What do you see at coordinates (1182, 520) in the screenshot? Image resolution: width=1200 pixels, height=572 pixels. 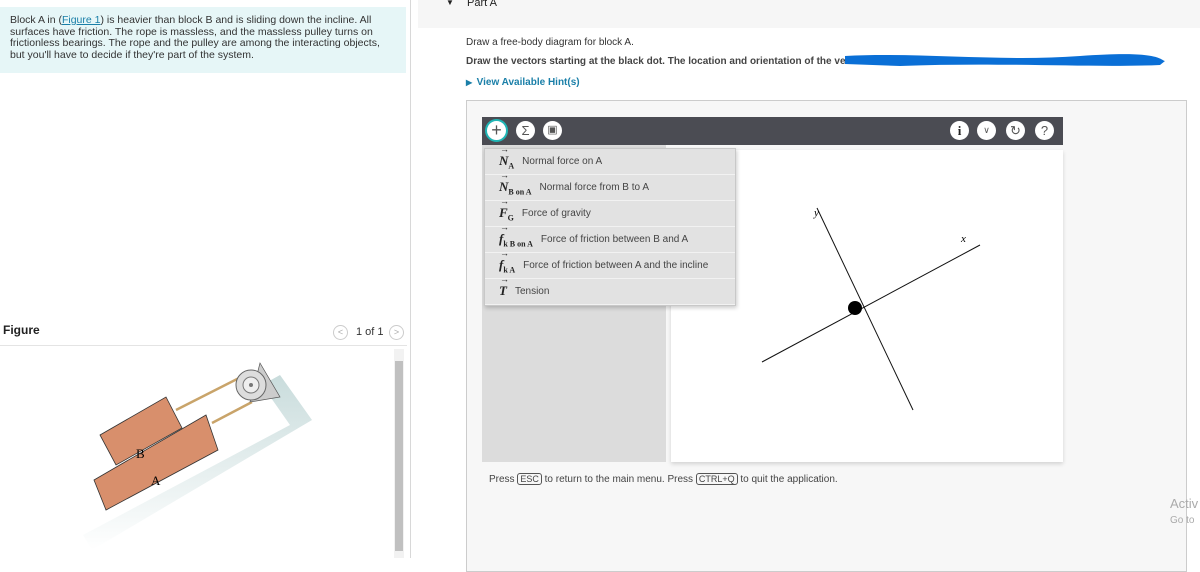 I see `windows-watermark: Go to` at bounding box center [1182, 520].